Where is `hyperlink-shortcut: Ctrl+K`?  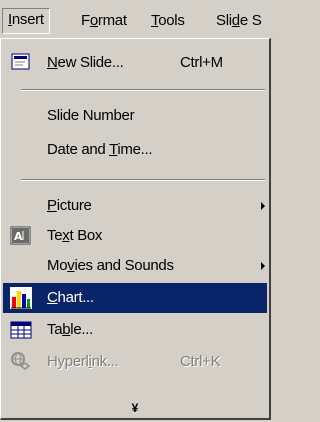 hyperlink-shortcut: Ctrl+K is located at coordinates (200, 361).